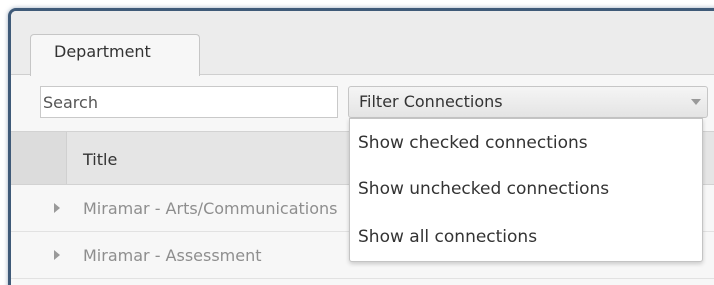 The image size is (714, 285). What do you see at coordinates (528, 102) in the screenshot?
I see `filter-connections-dropdown: Filter Connections` at bounding box center [528, 102].